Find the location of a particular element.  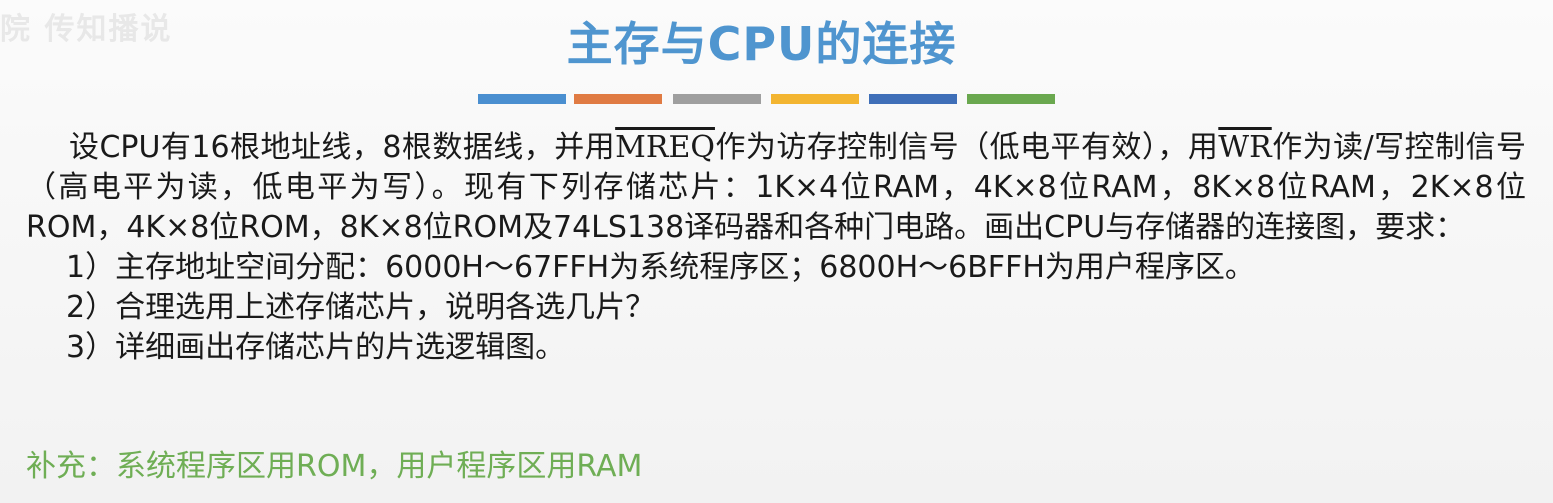

slide-title: 主存与CPU的连接 is located at coordinates (761, 44).